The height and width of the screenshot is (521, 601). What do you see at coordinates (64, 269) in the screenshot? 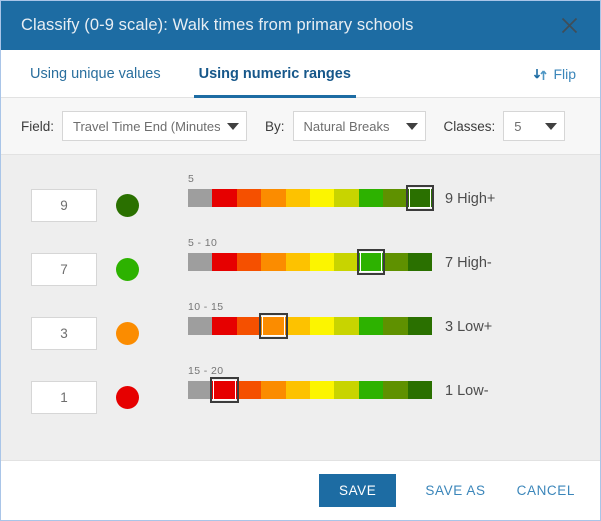
I see `class-break-value-input: 7` at bounding box center [64, 269].